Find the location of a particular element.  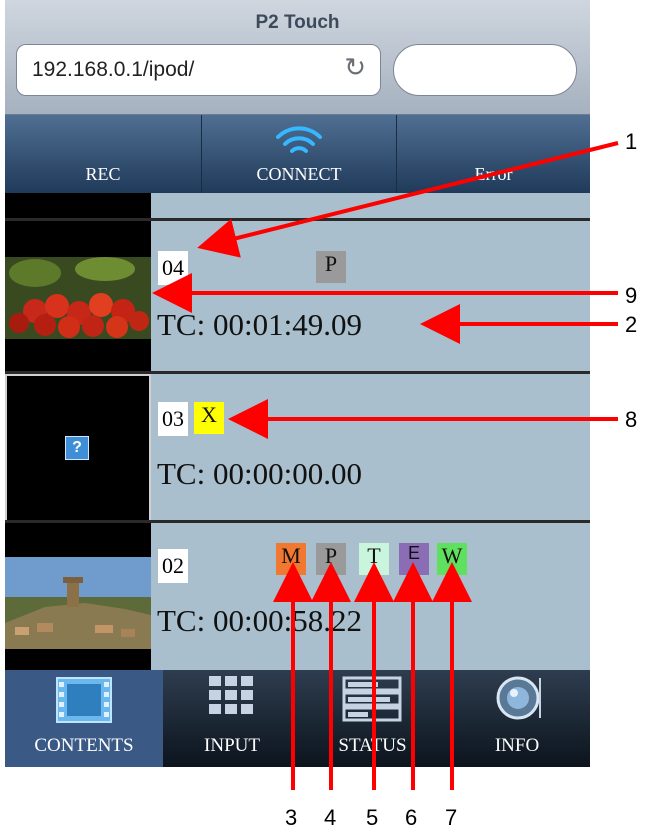

annotation-label: 8 is located at coordinates (631, 419).